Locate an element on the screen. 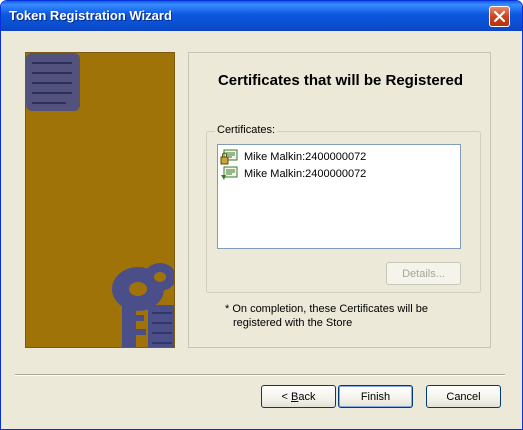  back-mnemonic: B is located at coordinates (295, 396).